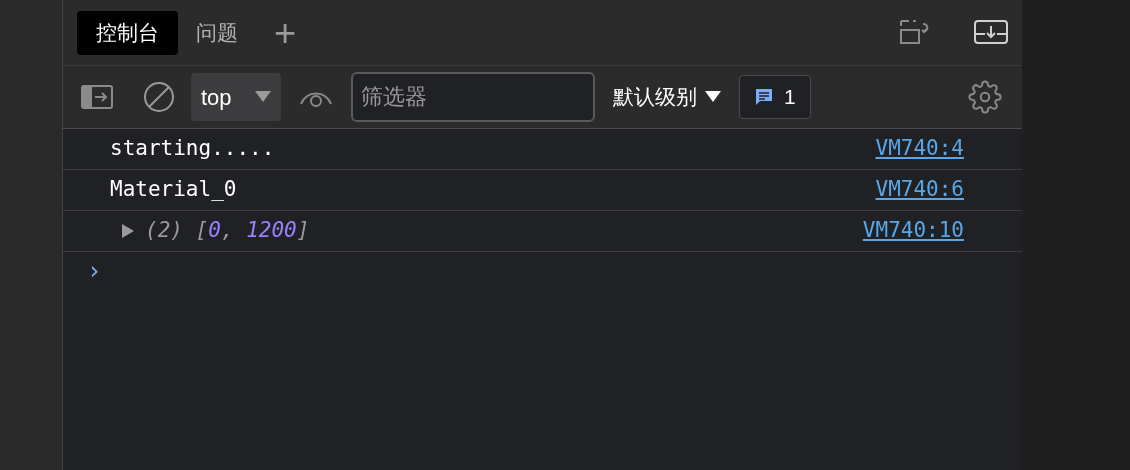  Describe the element at coordinates (913, 231) in the screenshot. I see `source-link: VM740:10` at that location.